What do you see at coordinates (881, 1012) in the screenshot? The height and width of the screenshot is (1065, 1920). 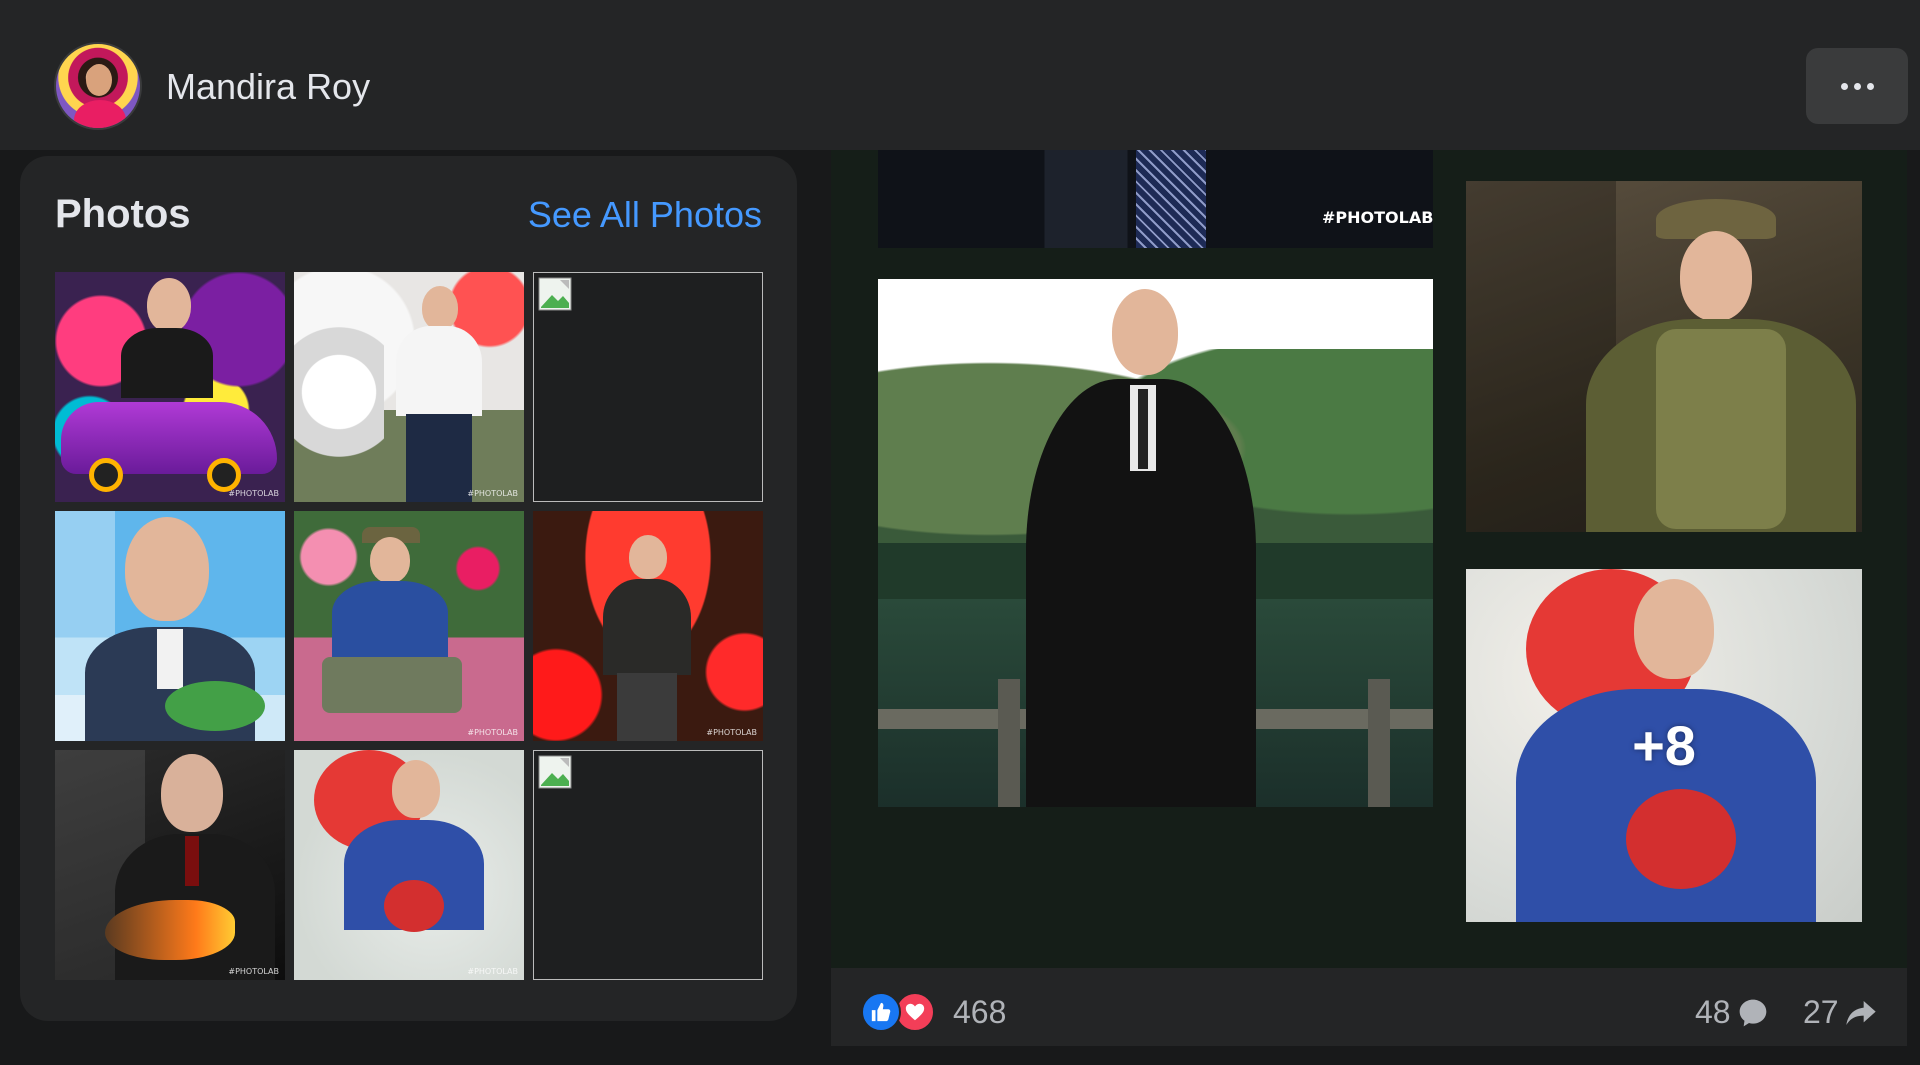 I see `like-reaction-icon` at bounding box center [881, 1012].